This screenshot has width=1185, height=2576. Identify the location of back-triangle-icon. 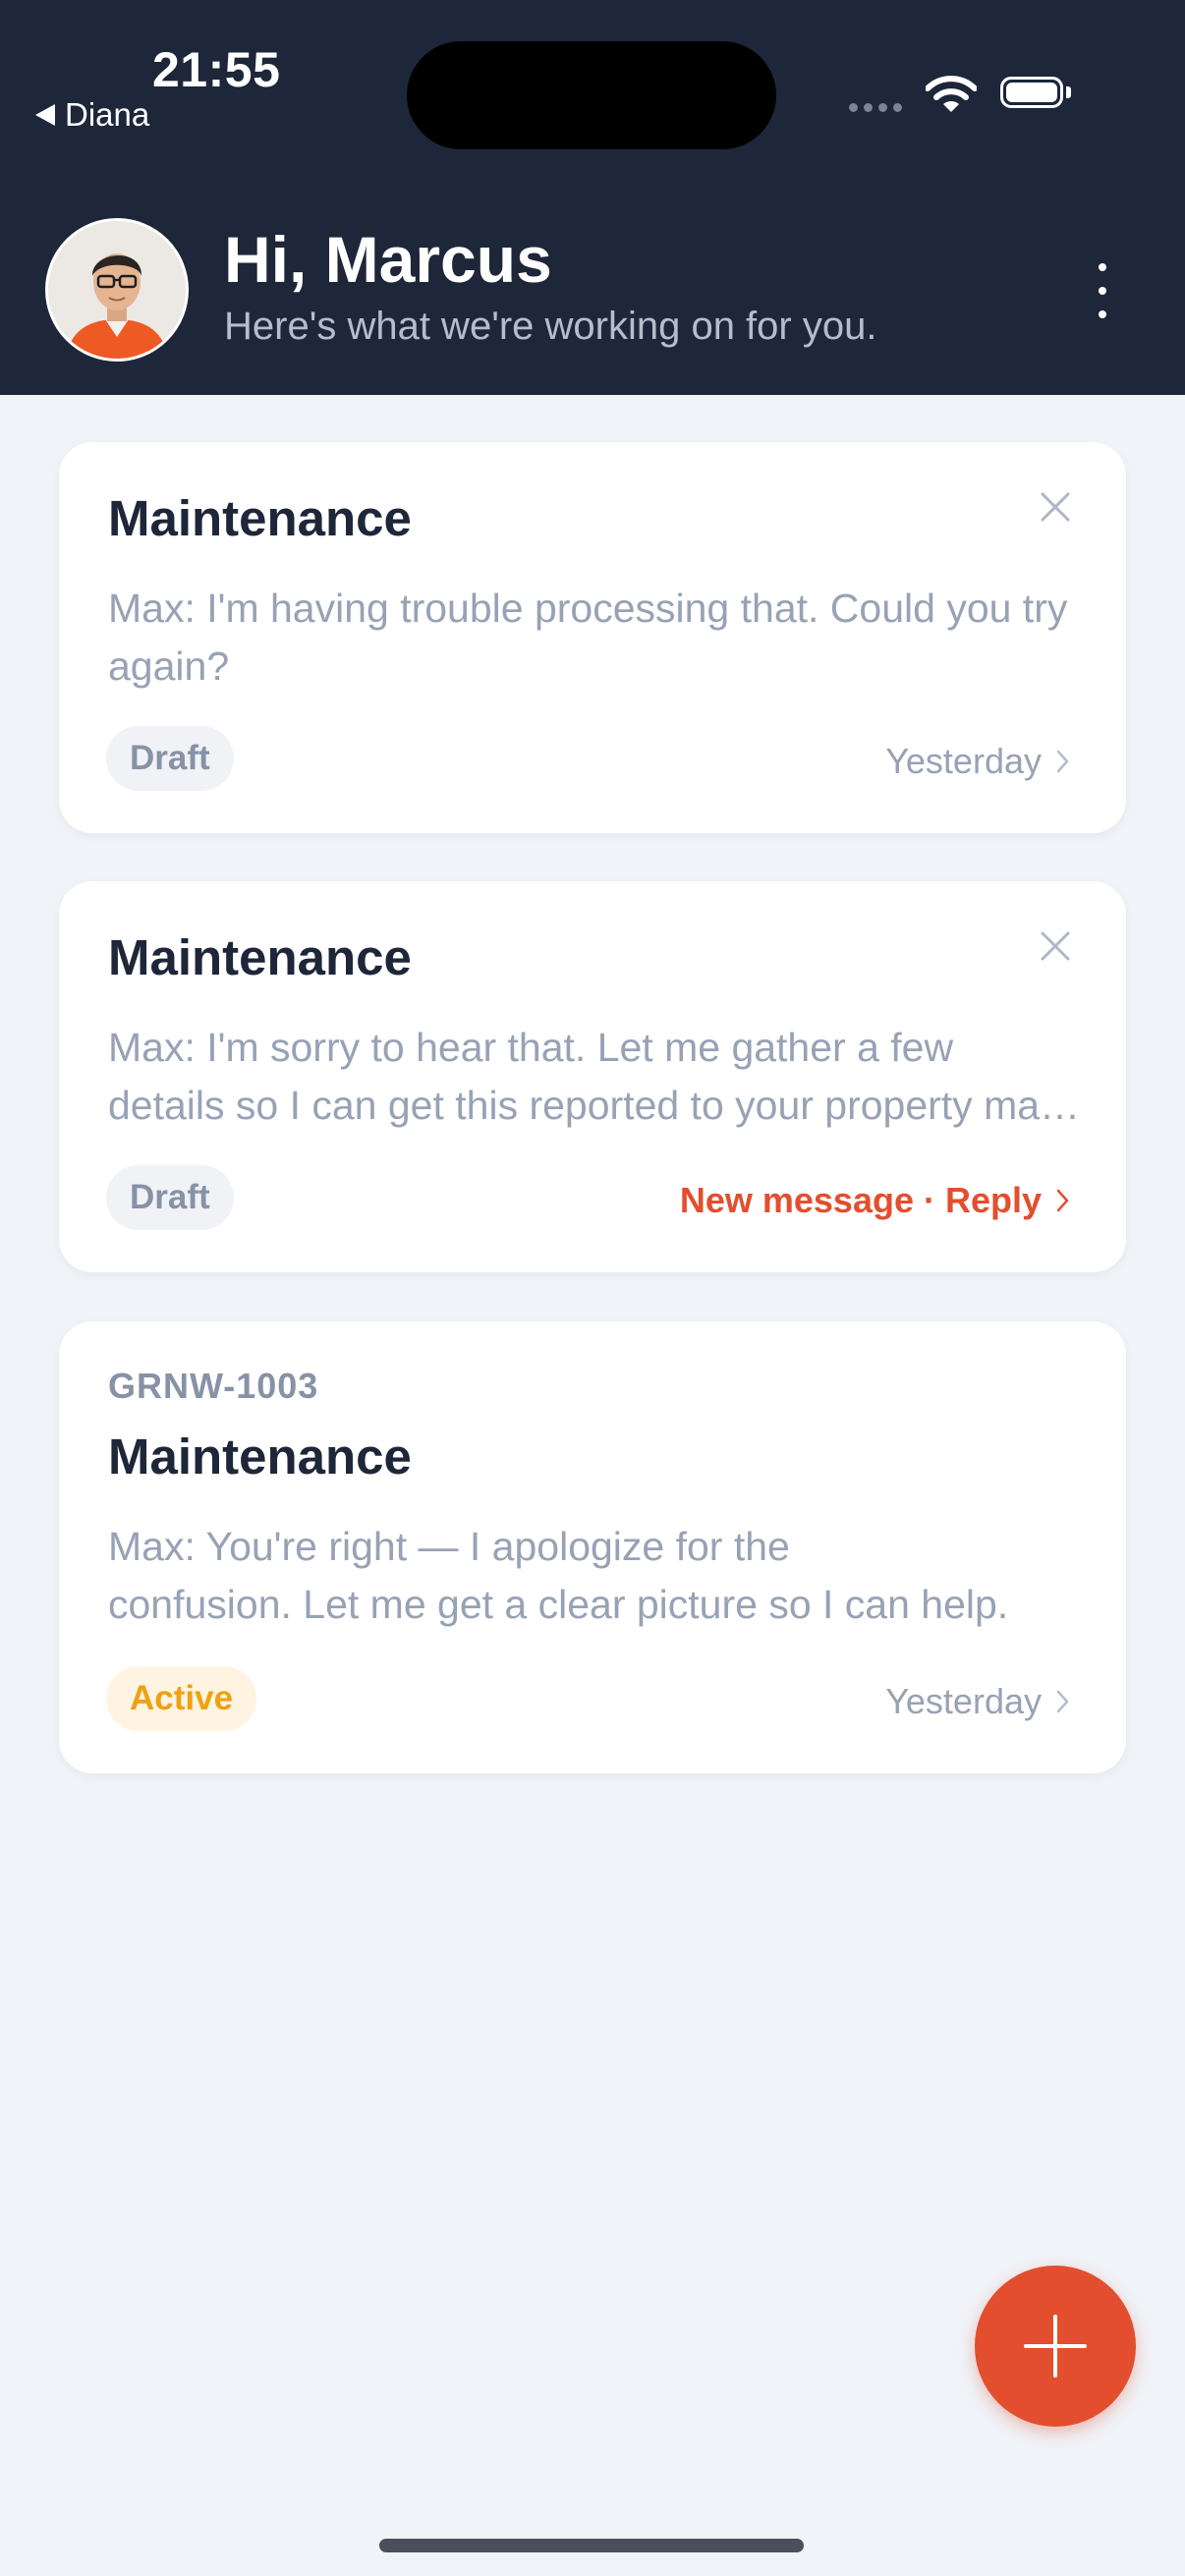
(45, 115).